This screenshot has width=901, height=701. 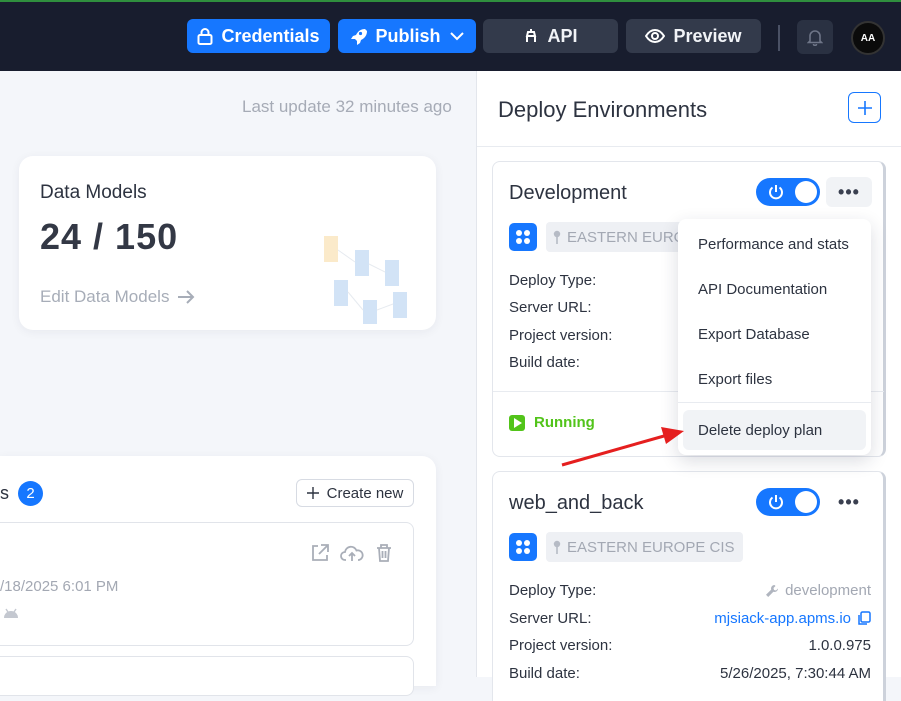 I want to click on wrench-icon, so click(x=772, y=590).